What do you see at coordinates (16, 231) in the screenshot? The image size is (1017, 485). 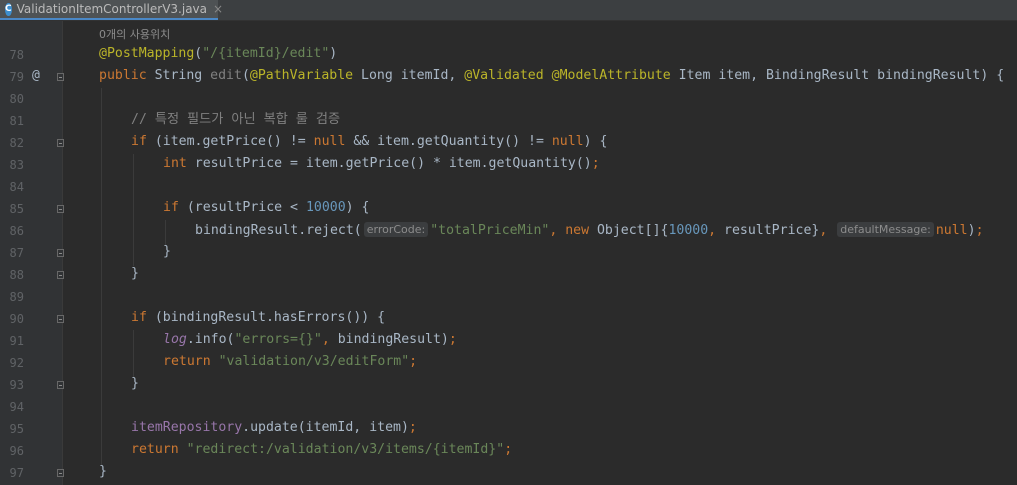 I see `line-number: 86` at bounding box center [16, 231].